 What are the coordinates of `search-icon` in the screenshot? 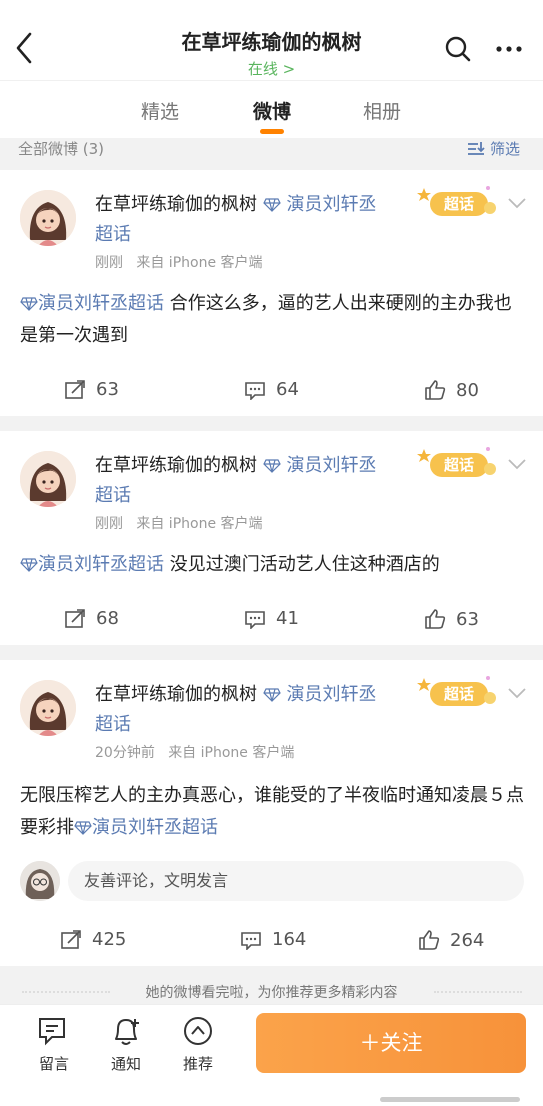 It's located at (458, 49).